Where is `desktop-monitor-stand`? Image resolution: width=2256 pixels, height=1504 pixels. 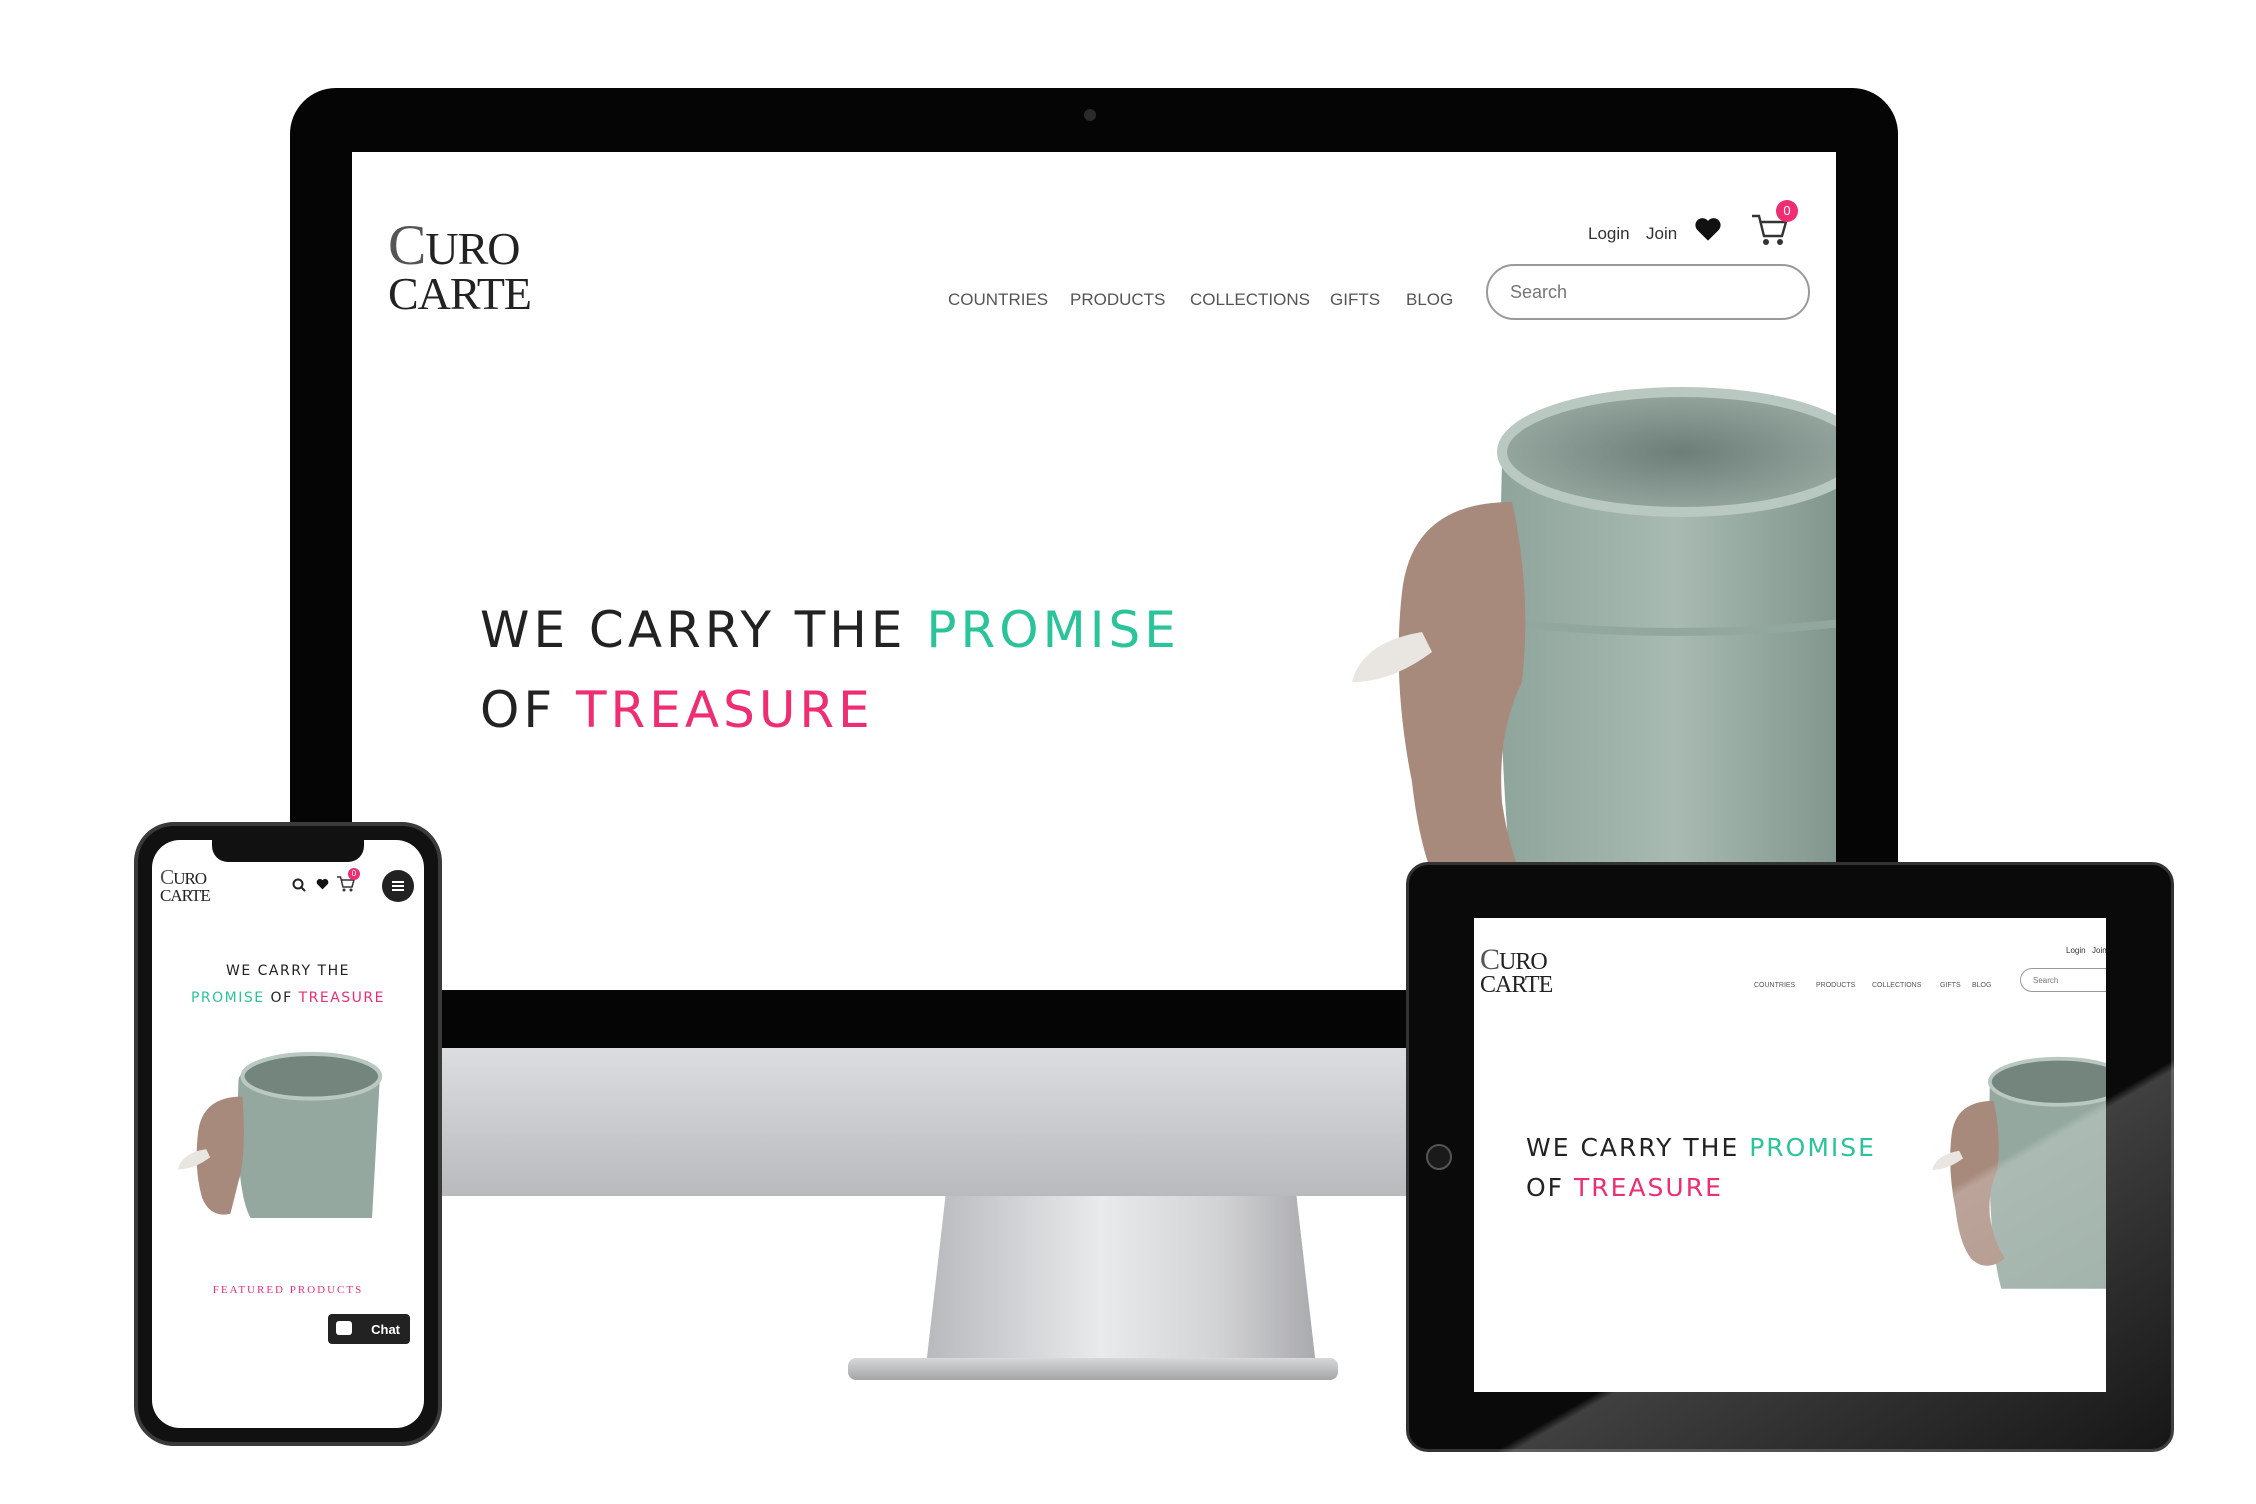 desktop-monitor-stand is located at coordinates (1121, 1281).